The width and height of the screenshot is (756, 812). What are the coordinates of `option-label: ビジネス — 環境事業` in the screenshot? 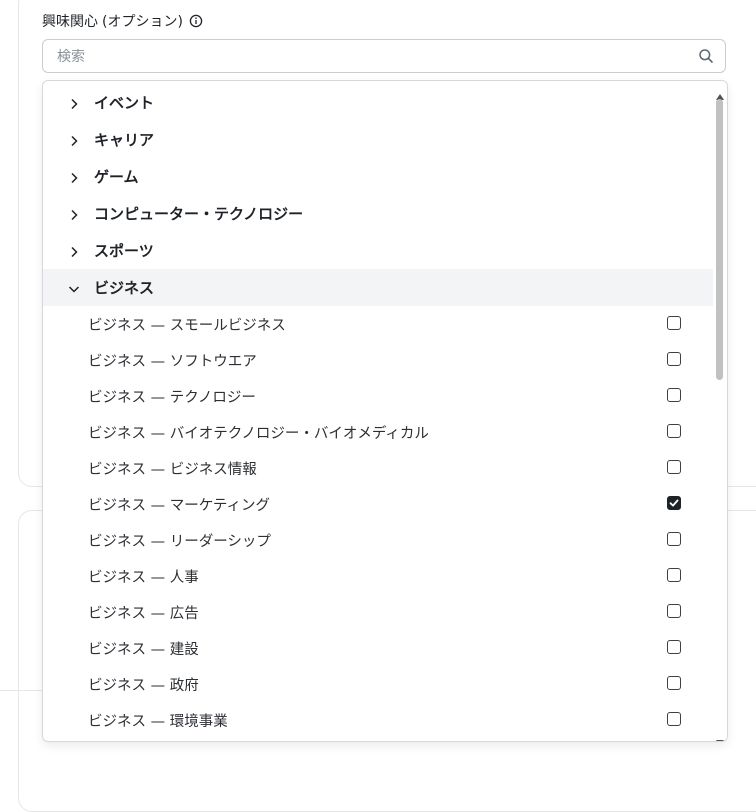 It's located at (158, 721).